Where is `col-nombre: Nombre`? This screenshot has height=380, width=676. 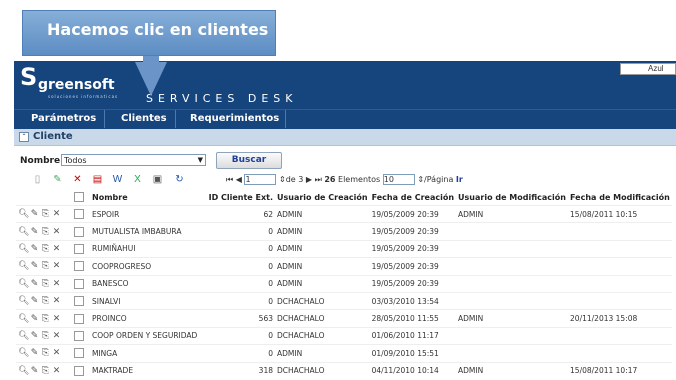 col-nombre: Nombre is located at coordinates (145, 197).